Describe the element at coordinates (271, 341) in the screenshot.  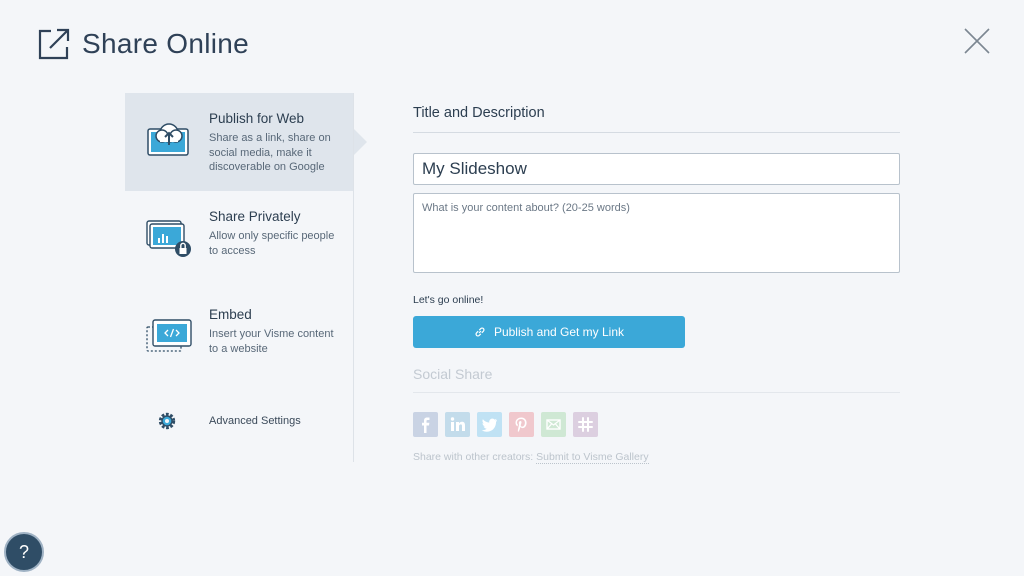
I see `sidebar-item-desc: Insert your Visme content to a website` at that location.